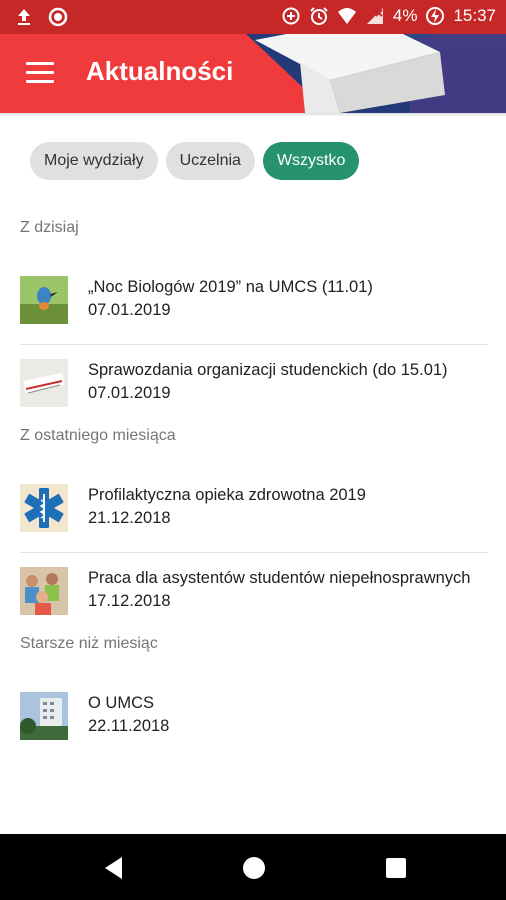  I want to click on section-header-older: Starsze niż miesiąc, so click(89, 643).